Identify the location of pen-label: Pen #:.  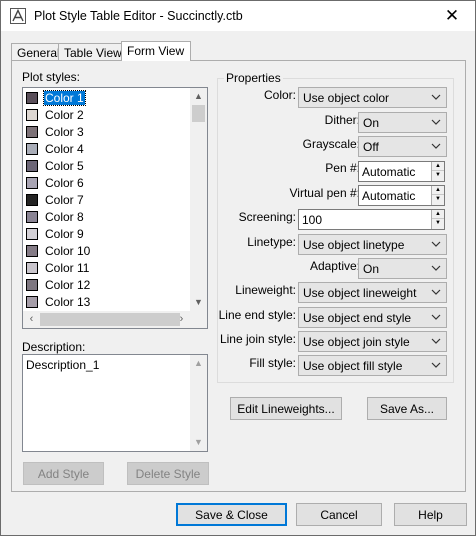
(342, 168).